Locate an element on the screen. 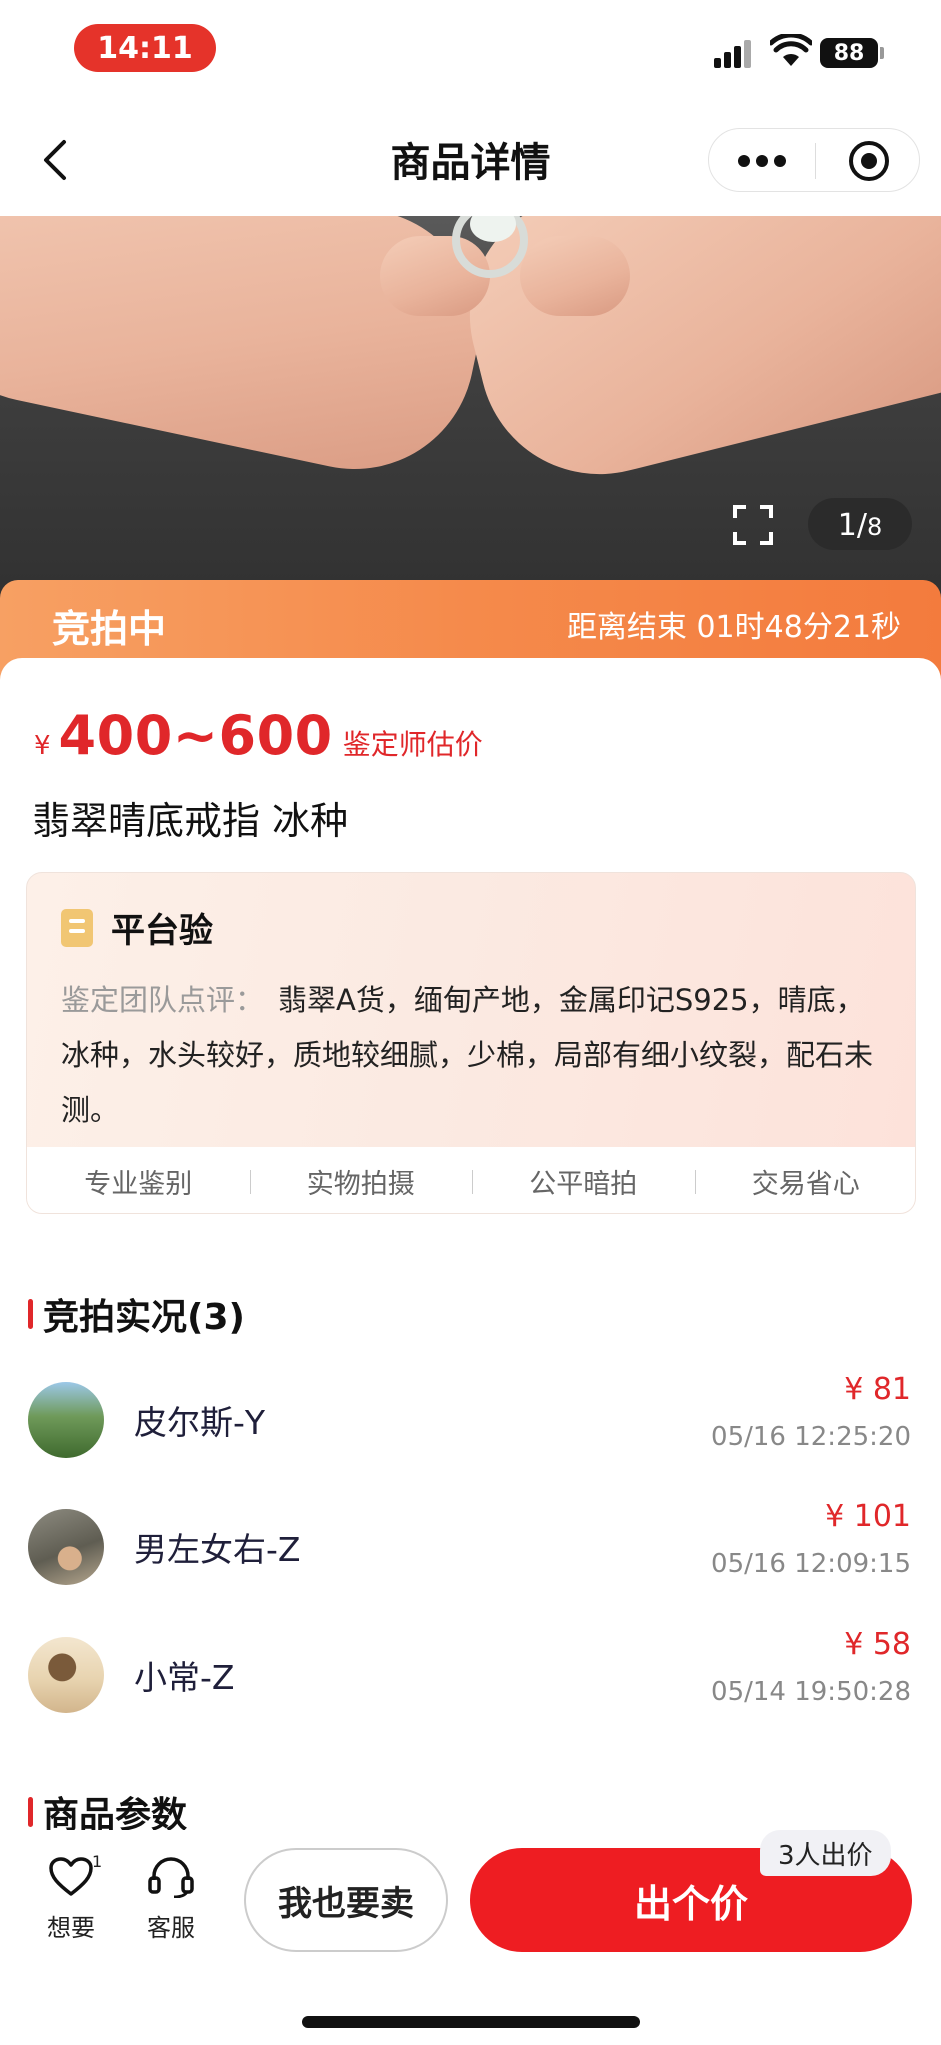 This screenshot has height=2045, width=941. product-title: 翡翠晴底戒指 冰种 is located at coordinates (190, 821).